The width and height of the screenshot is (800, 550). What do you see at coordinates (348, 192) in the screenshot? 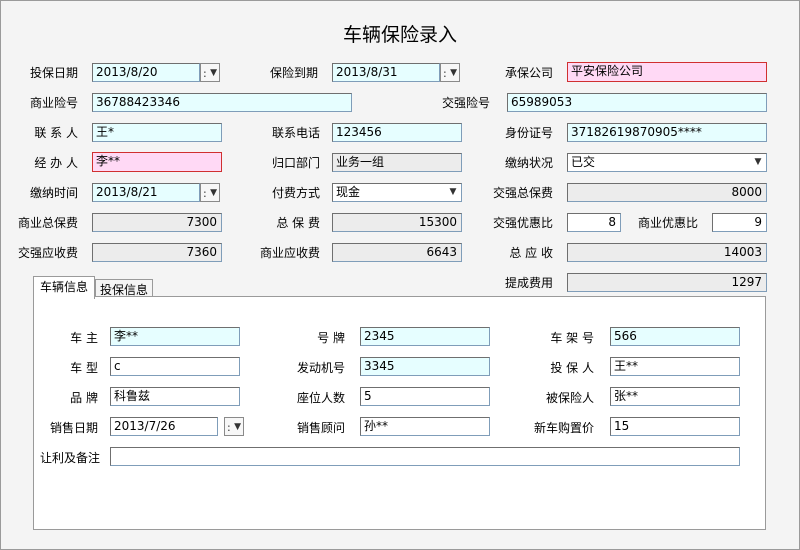
I see `payment-method-value: 现金` at bounding box center [348, 192].